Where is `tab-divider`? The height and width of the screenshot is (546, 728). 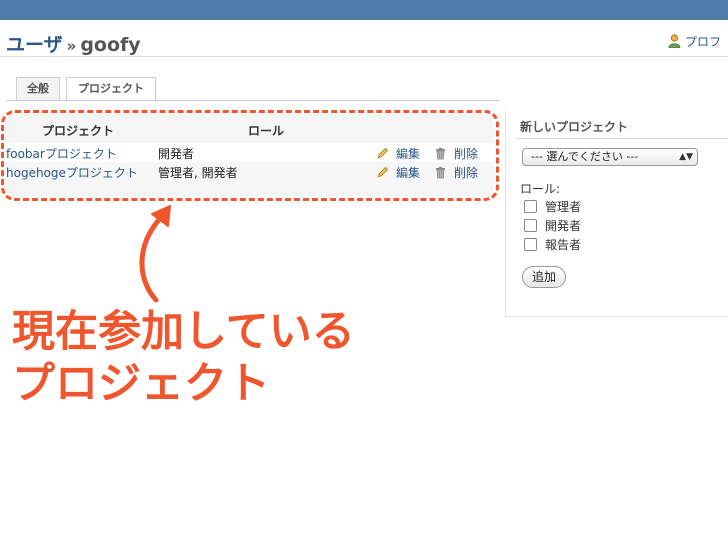 tab-divider is located at coordinates (253, 100).